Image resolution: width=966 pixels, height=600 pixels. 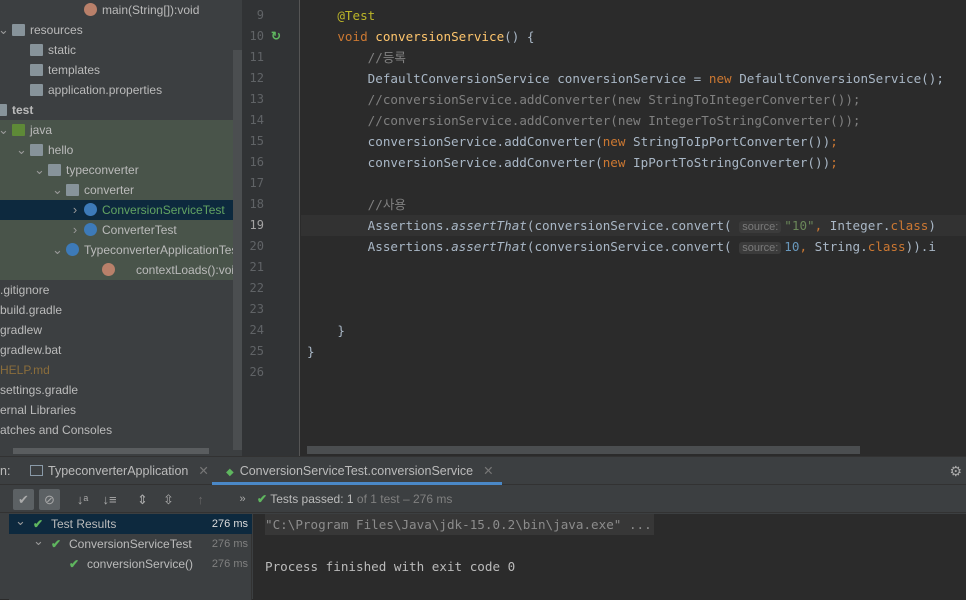 What do you see at coordinates (139, 230) in the screenshot?
I see `tree-item-label: ConverterTest` at bounding box center [139, 230].